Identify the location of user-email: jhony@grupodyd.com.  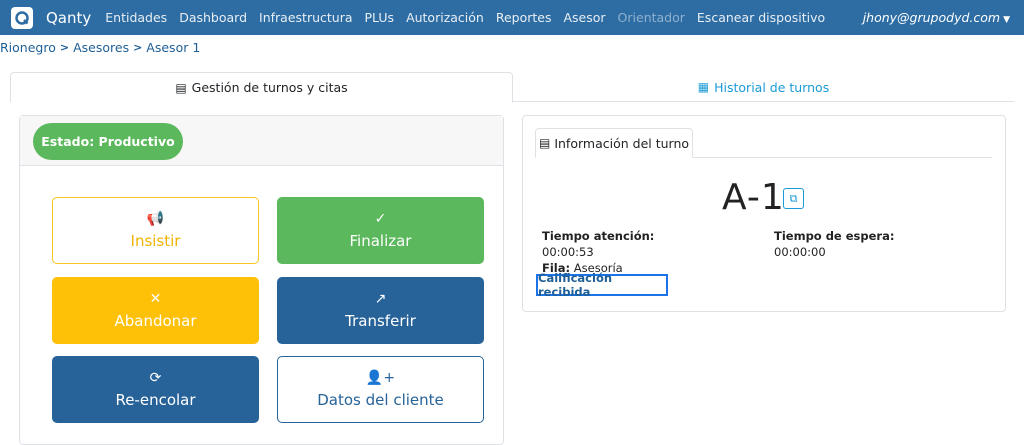
(931, 17).